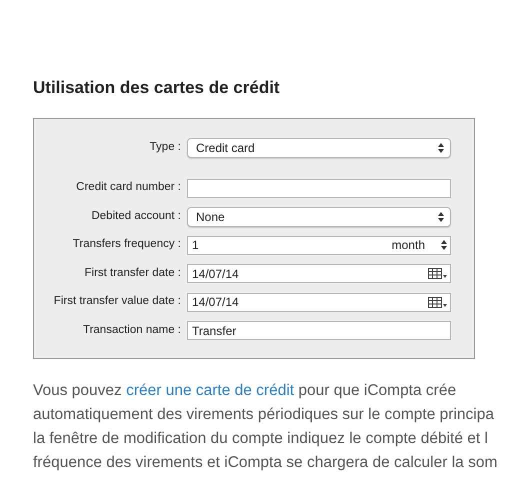 The image size is (512, 483). I want to click on field-label: Debited account :, so click(136, 216).